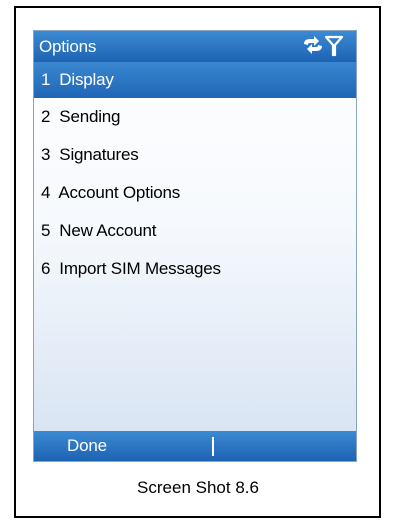  Describe the element at coordinates (313, 45) in the screenshot. I see `data-sync-icon` at that location.